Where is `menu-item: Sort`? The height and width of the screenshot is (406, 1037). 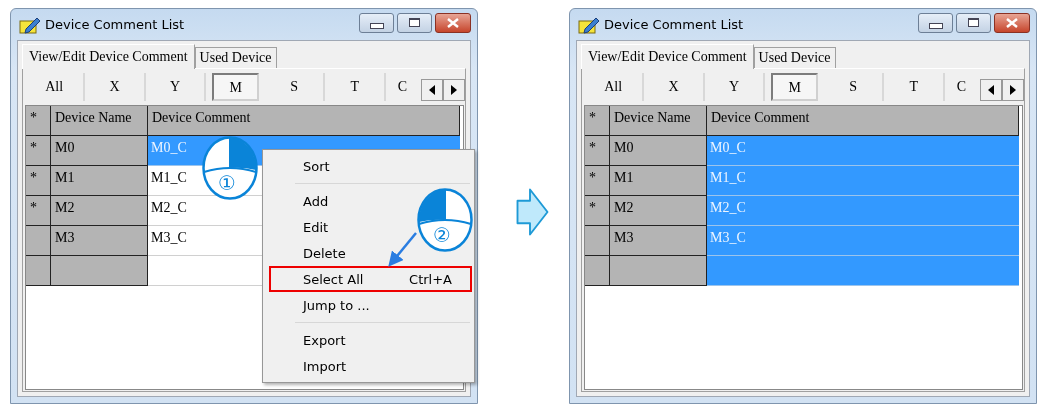 menu-item: Sort is located at coordinates (319, 166).